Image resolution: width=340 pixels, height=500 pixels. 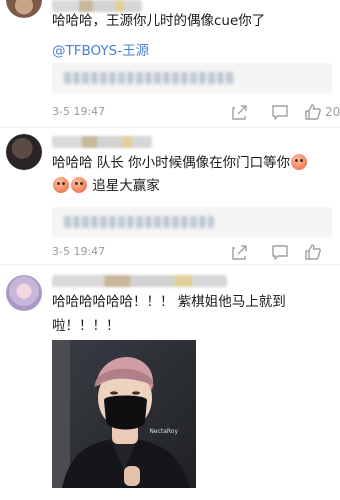 What do you see at coordinates (196, 112) in the screenshot?
I see `comment-meta: 3-5 19:47 20` at bounding box center [196, 112].